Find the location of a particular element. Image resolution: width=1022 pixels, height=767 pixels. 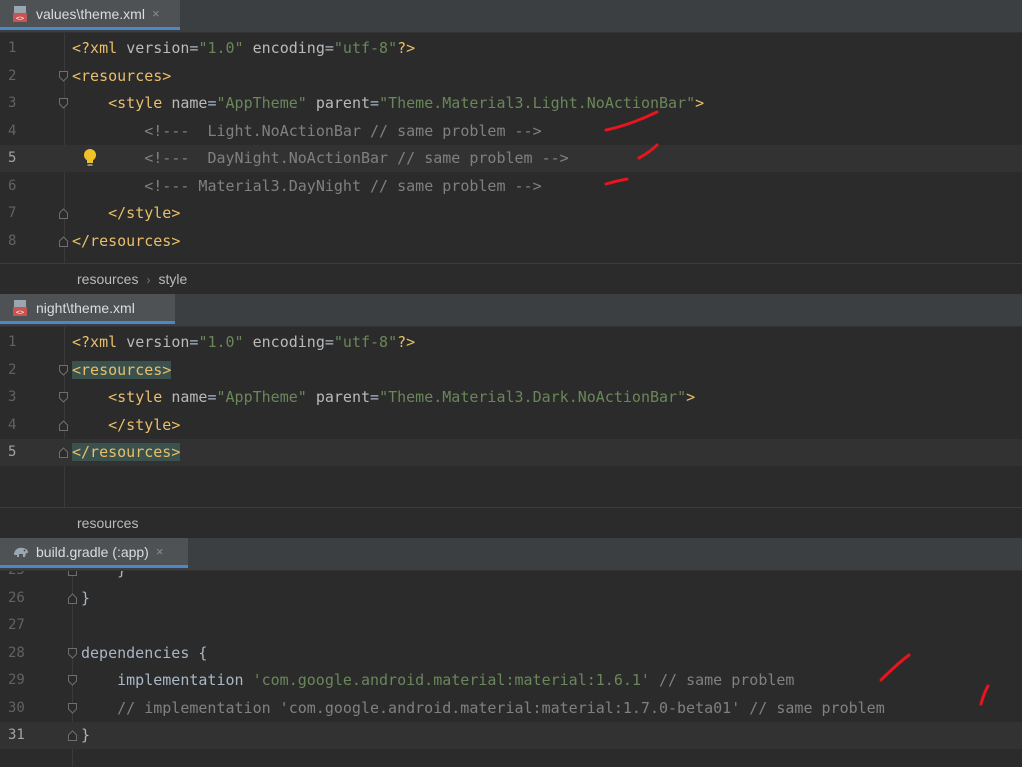

code-line: 7 </style> is located at coordinates (511, 213).